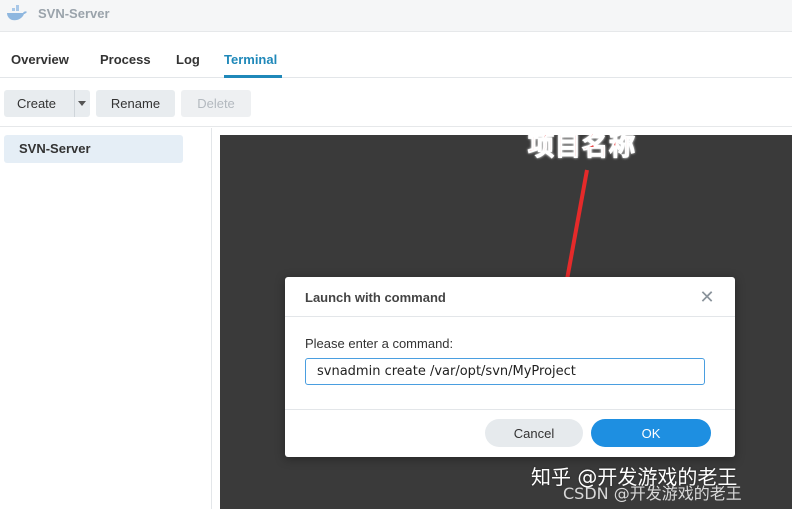 This screenshot has width=792, height=509. Describe the element at coordinates (17, 13) in the screenshot. I see `docker-whale-icon` at that location.